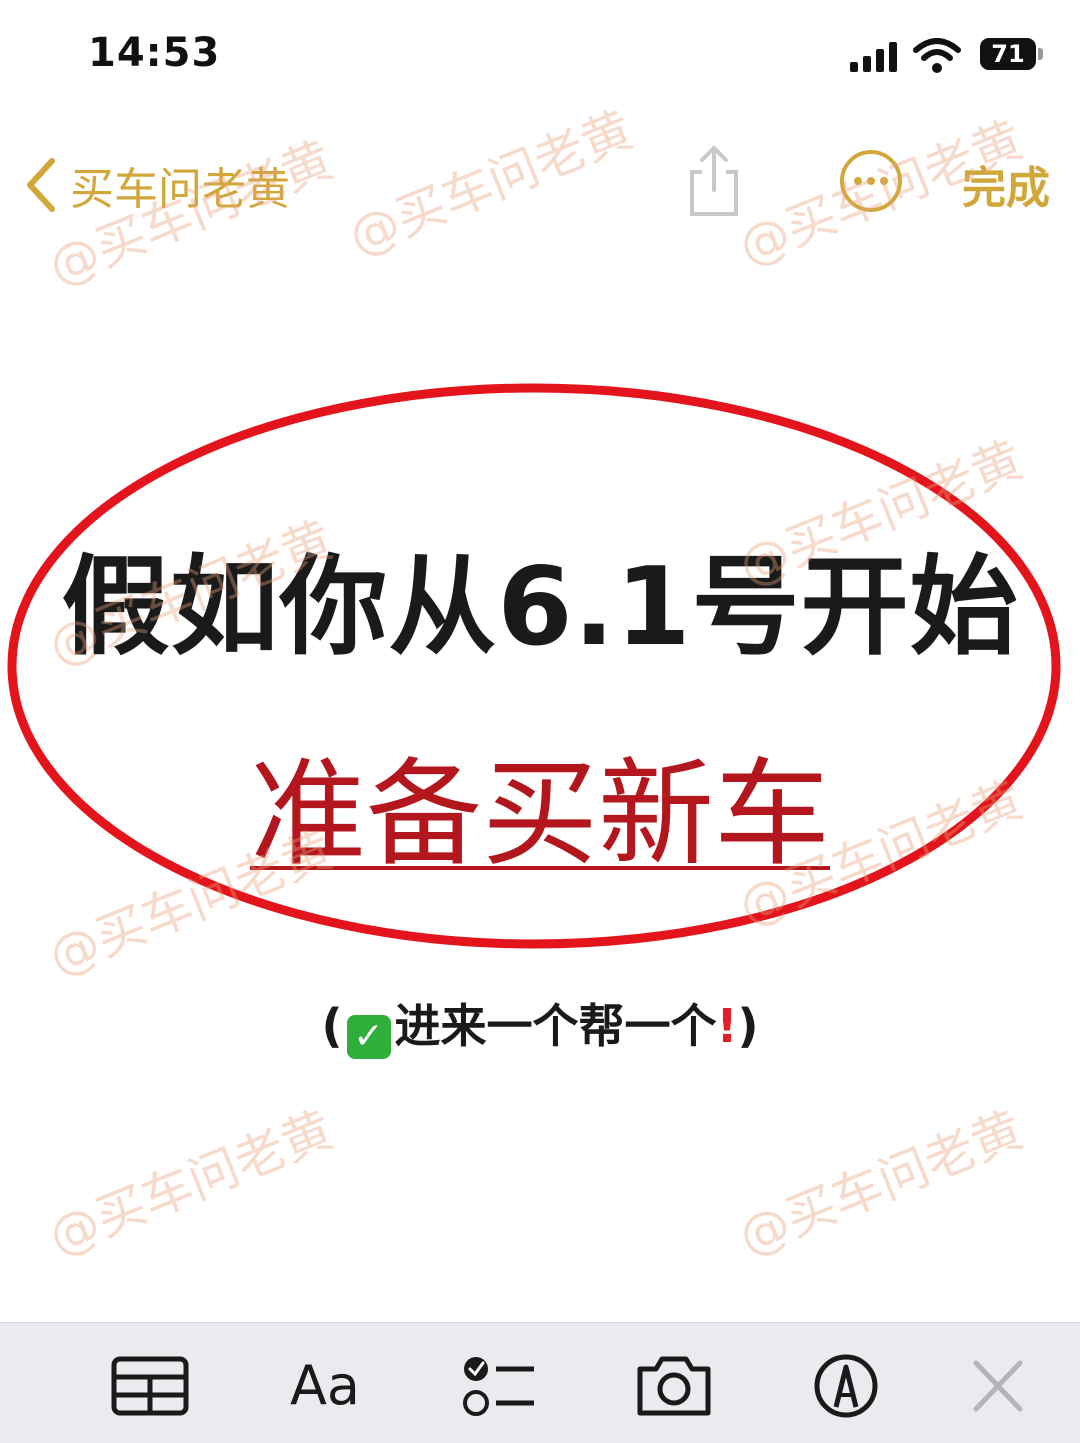 This screenshot has height=1443, width=1080. I want to click on camera-icon, so click(674, 1386).